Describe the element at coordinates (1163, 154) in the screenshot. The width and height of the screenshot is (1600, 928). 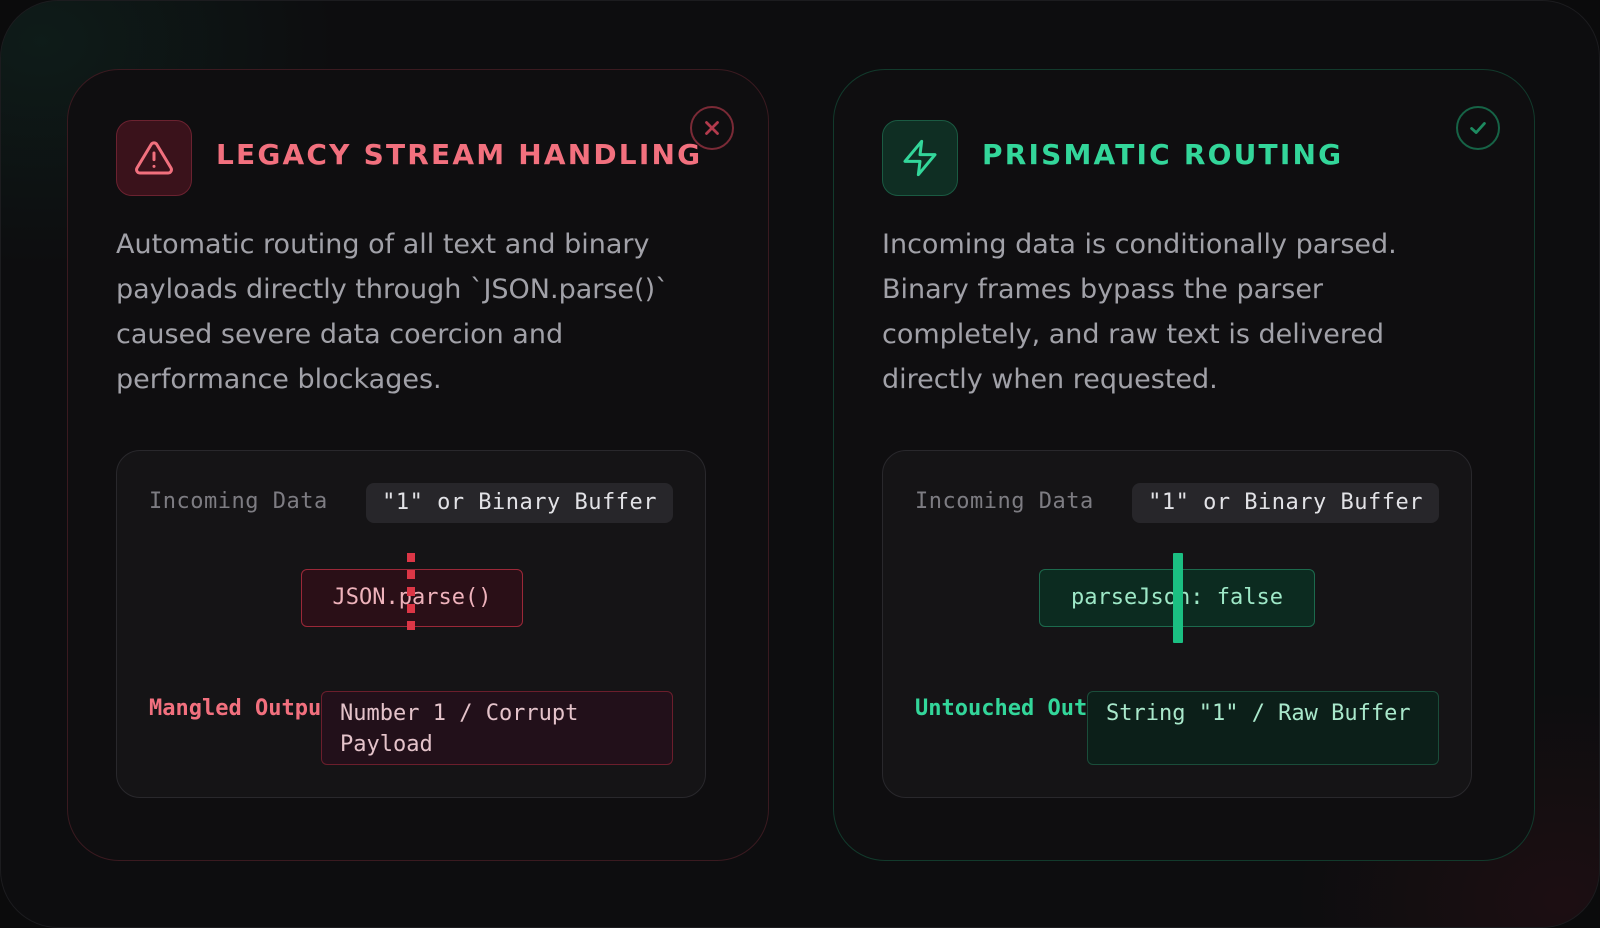
I see `prismatic-title: PRISMATIC ROUTING` at that location.